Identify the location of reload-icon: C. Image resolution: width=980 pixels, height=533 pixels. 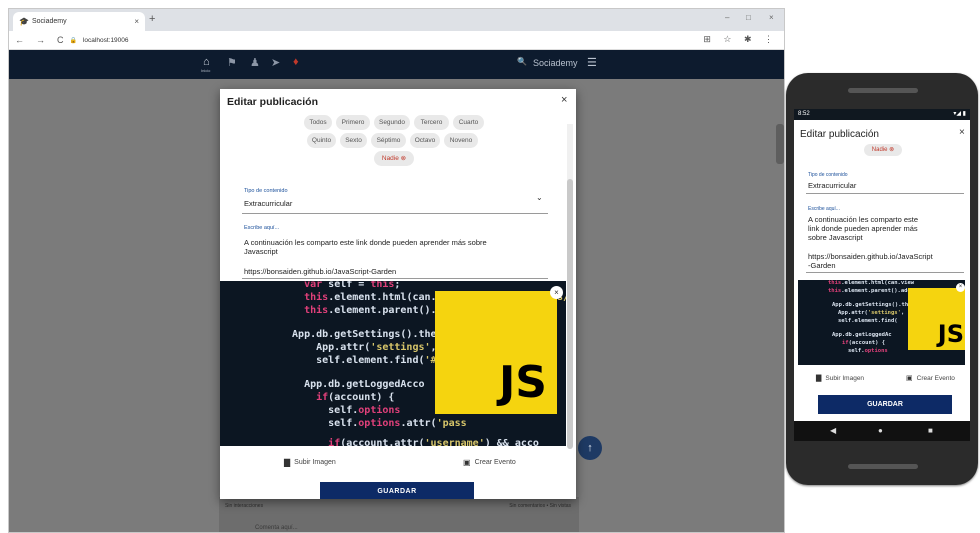
(60, 40).